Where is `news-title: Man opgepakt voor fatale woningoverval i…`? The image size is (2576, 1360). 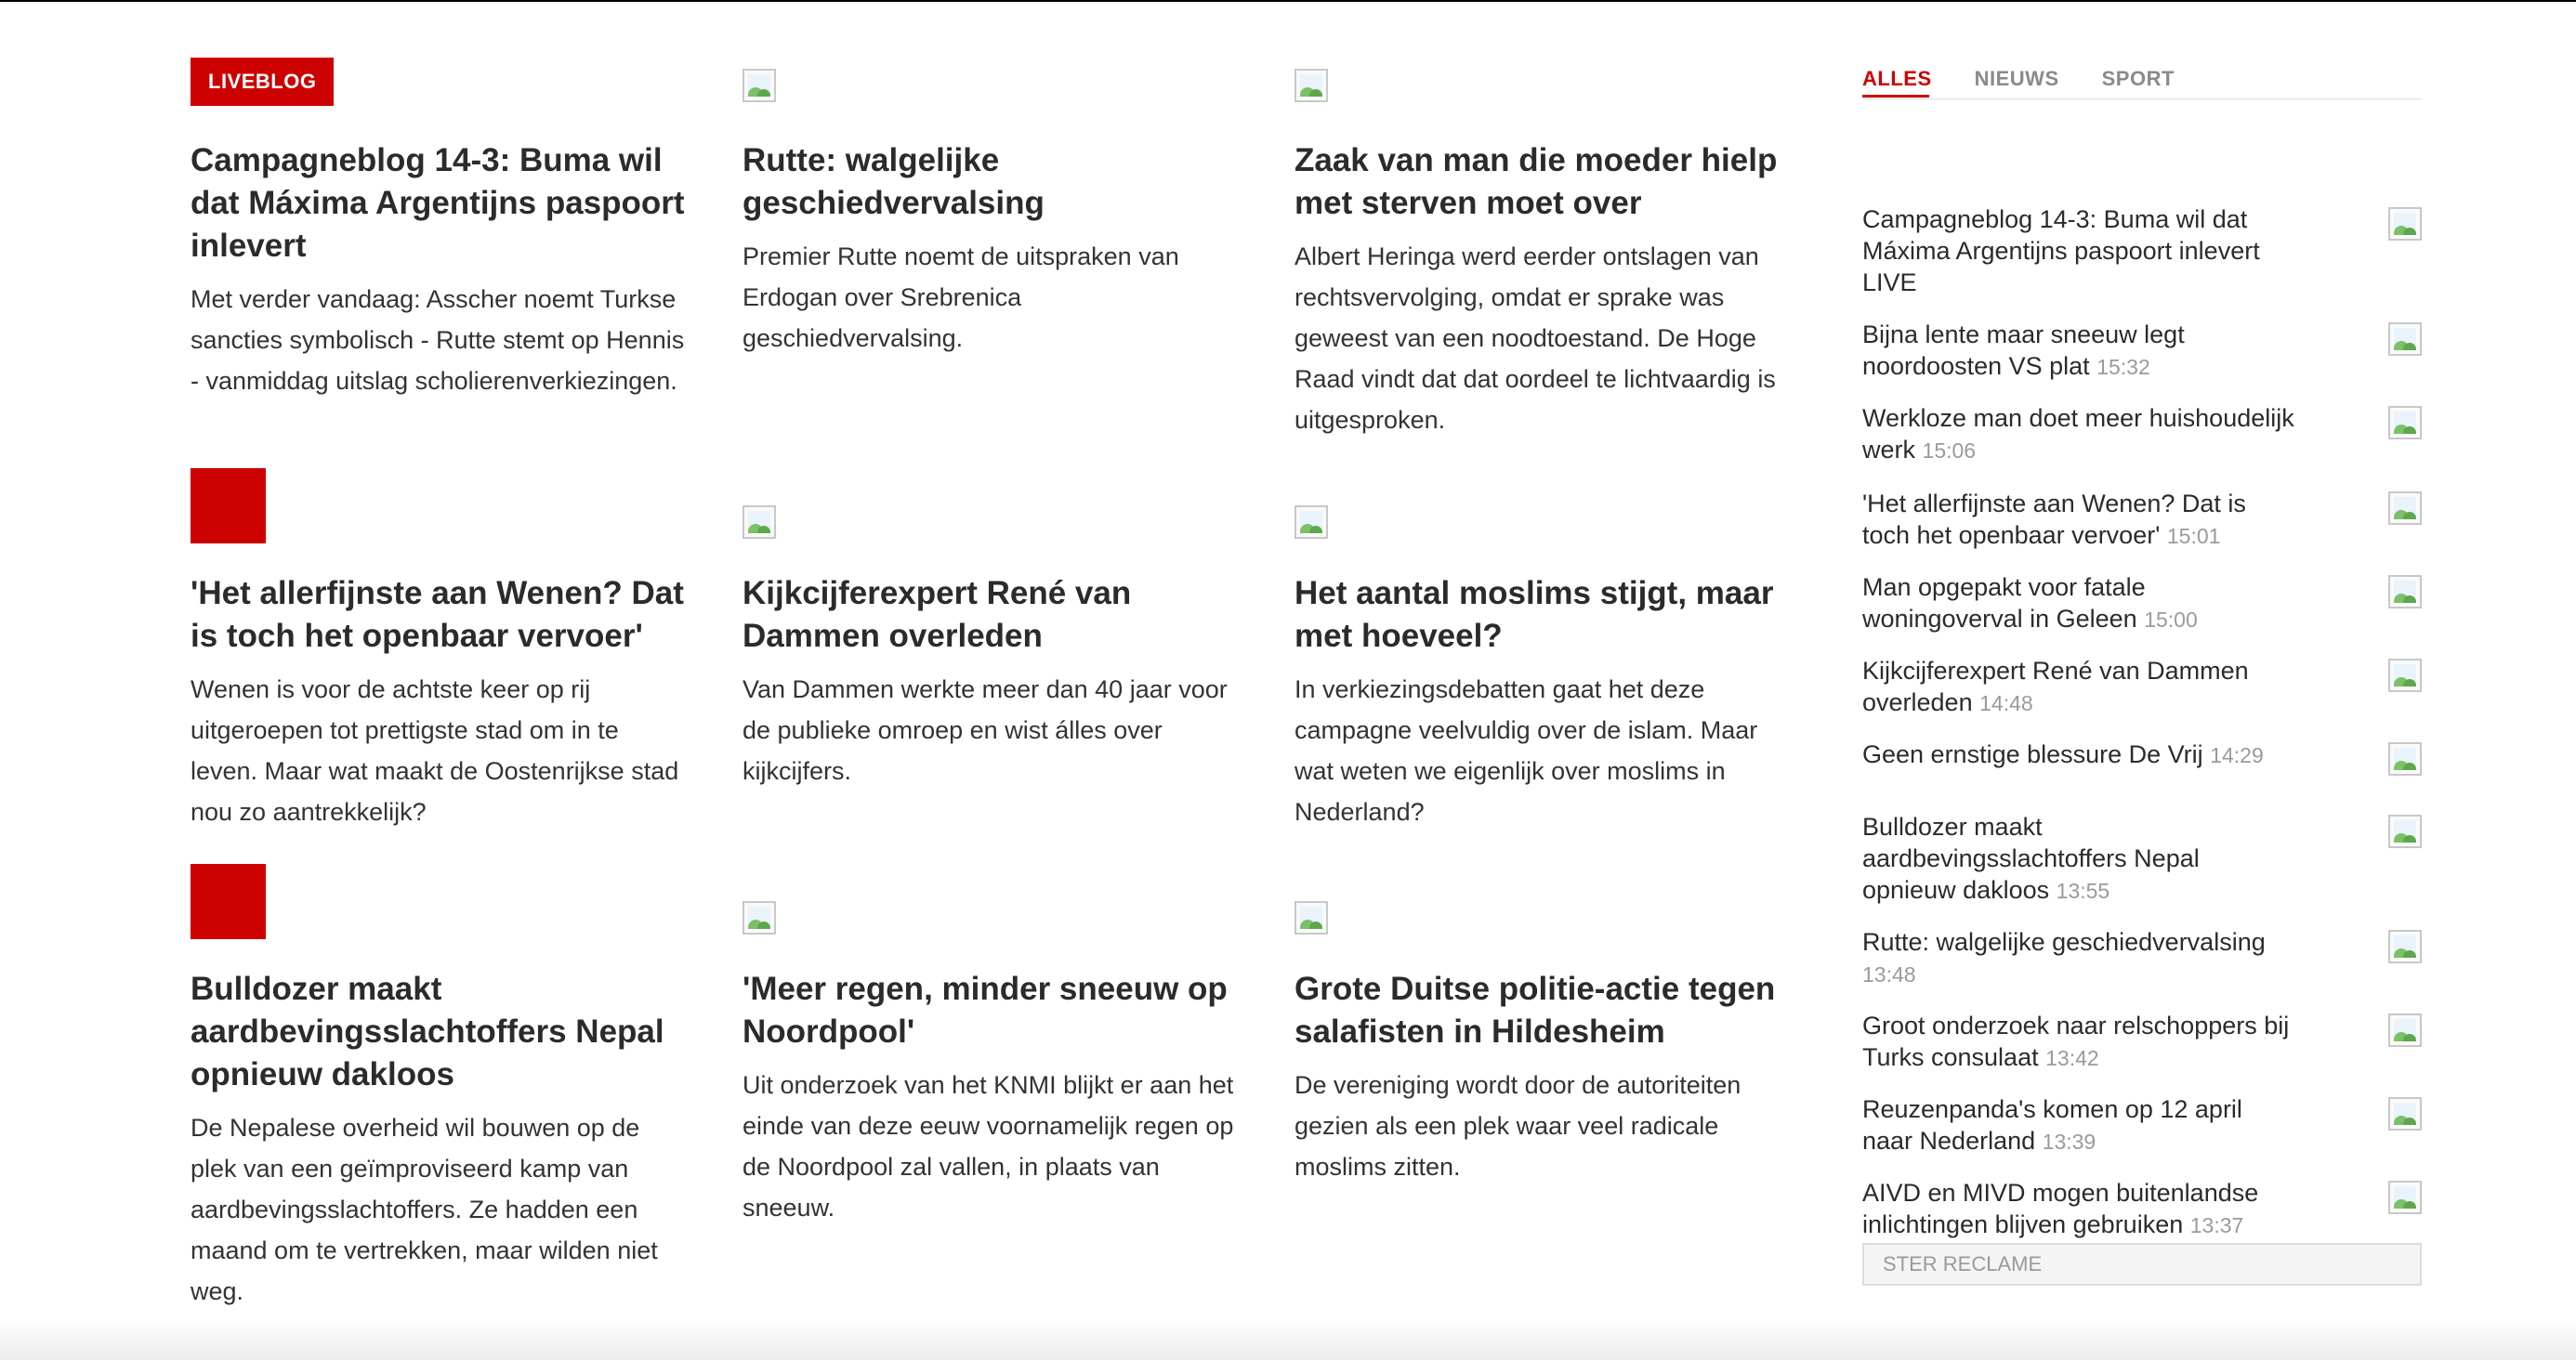 news-title: Man opgepakt voor fatale woningoverval i… is located at coordinates (2004, 603).